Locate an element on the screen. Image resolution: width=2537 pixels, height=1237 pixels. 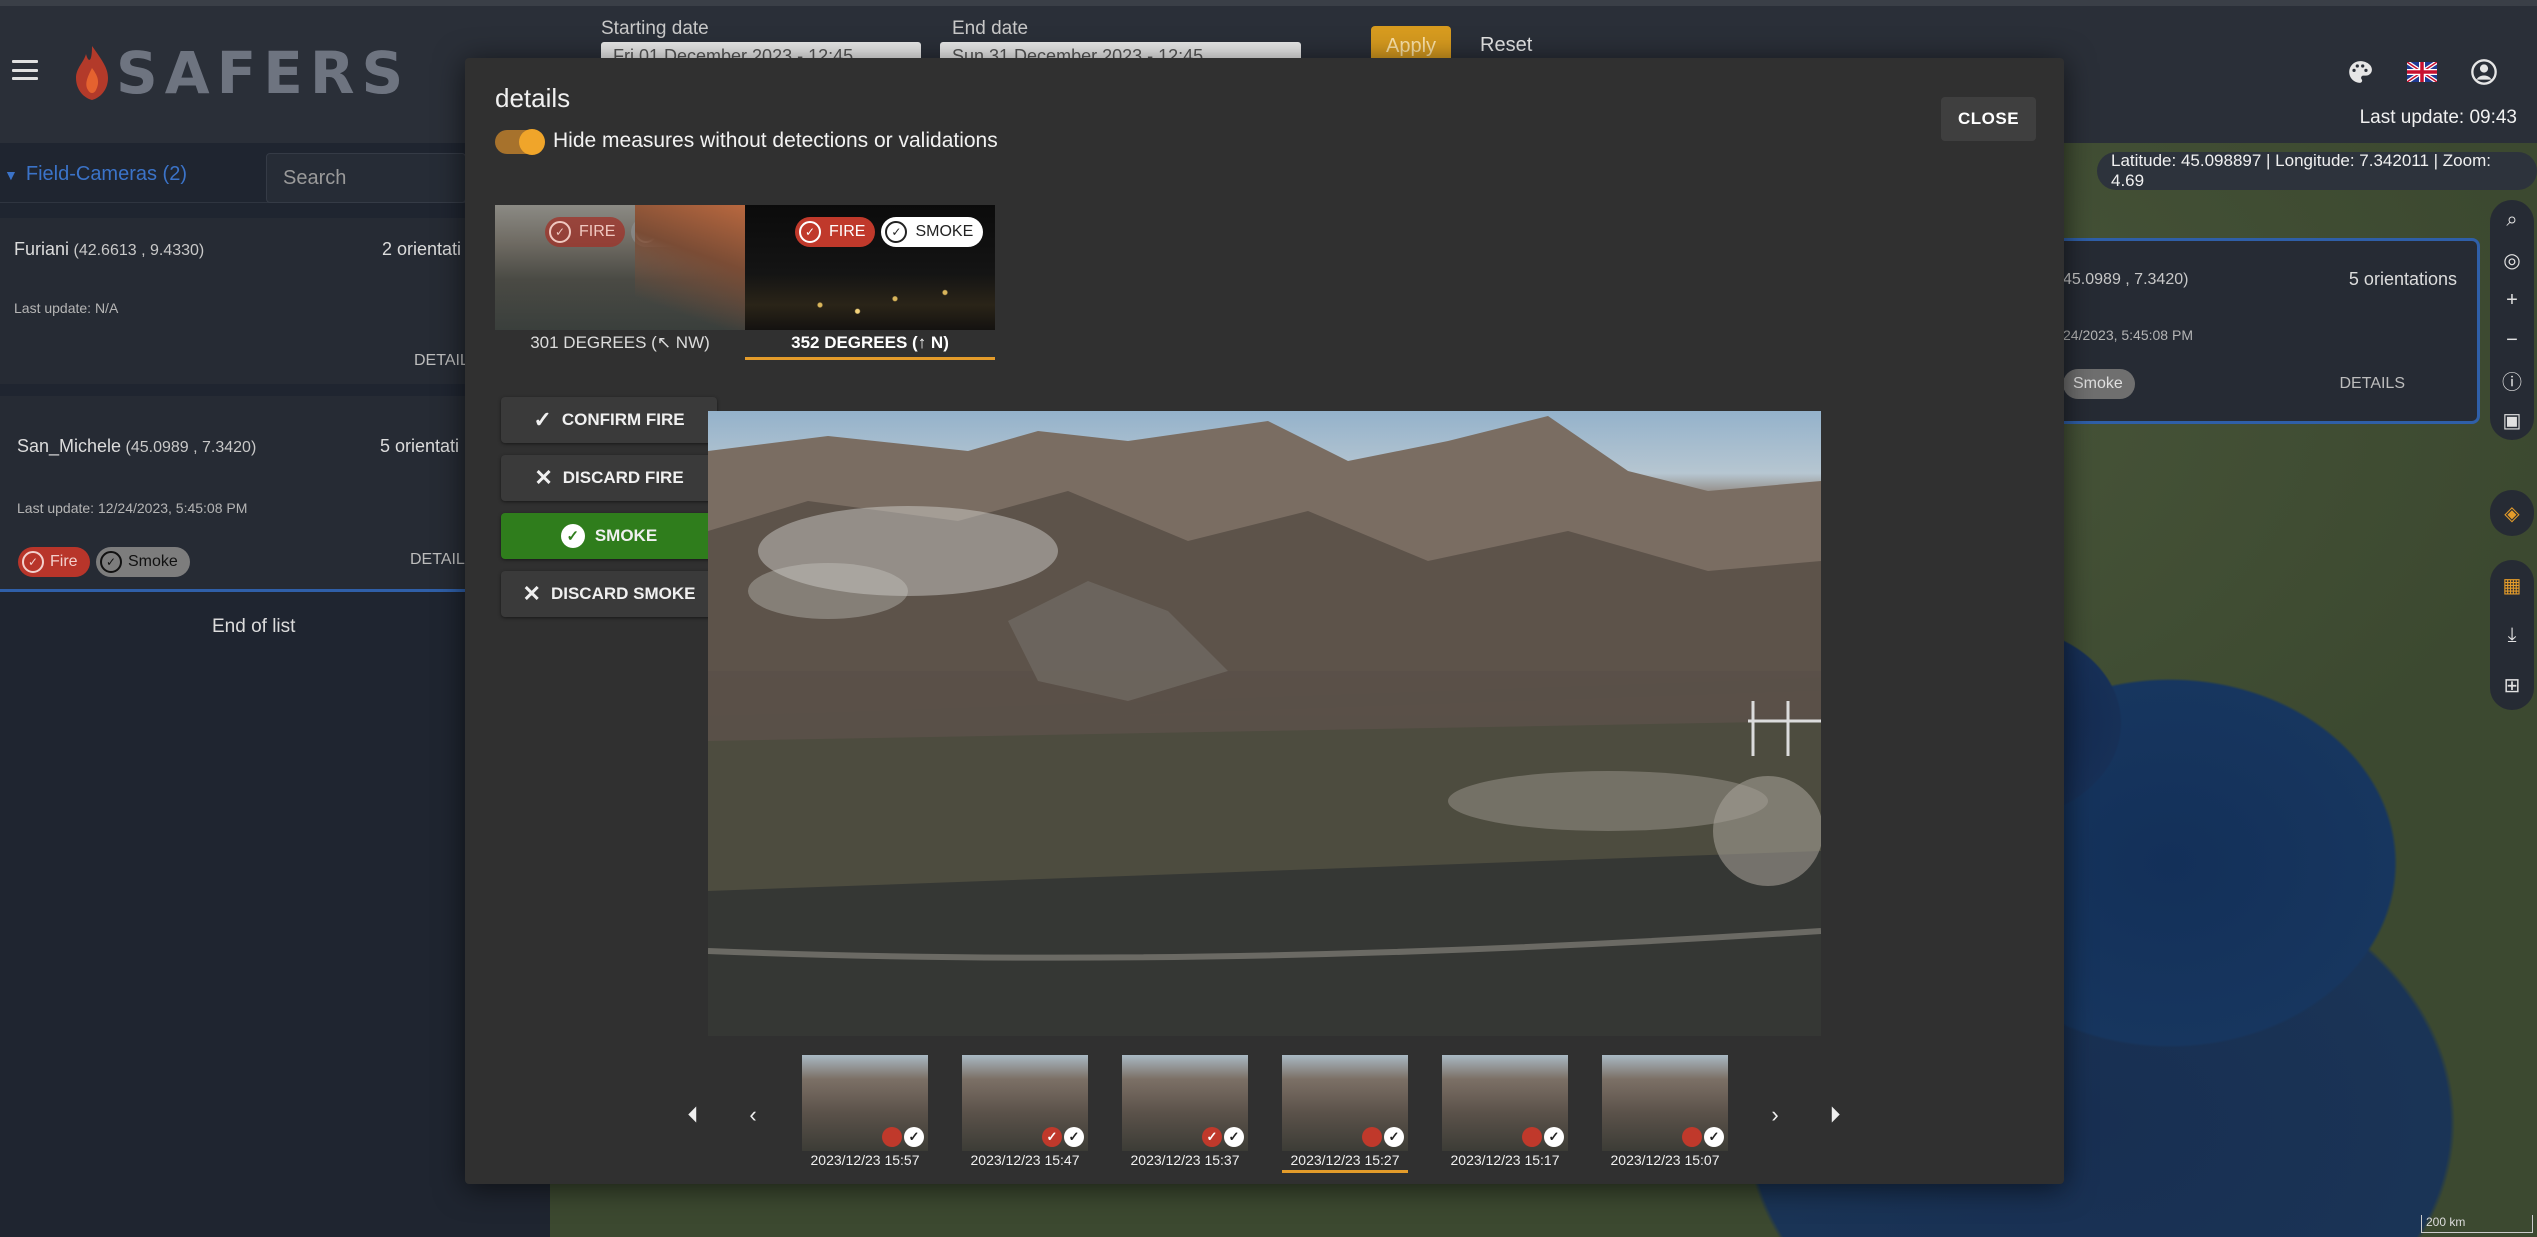
confirm-fire-label: CONFIRM FIRE is located at coordinates (623, 419).